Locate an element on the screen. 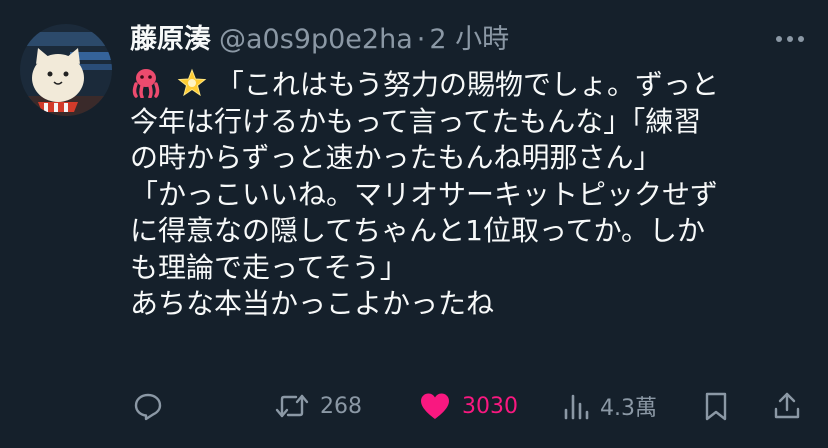  octopus-emoji is located at coordinates (146, 88).